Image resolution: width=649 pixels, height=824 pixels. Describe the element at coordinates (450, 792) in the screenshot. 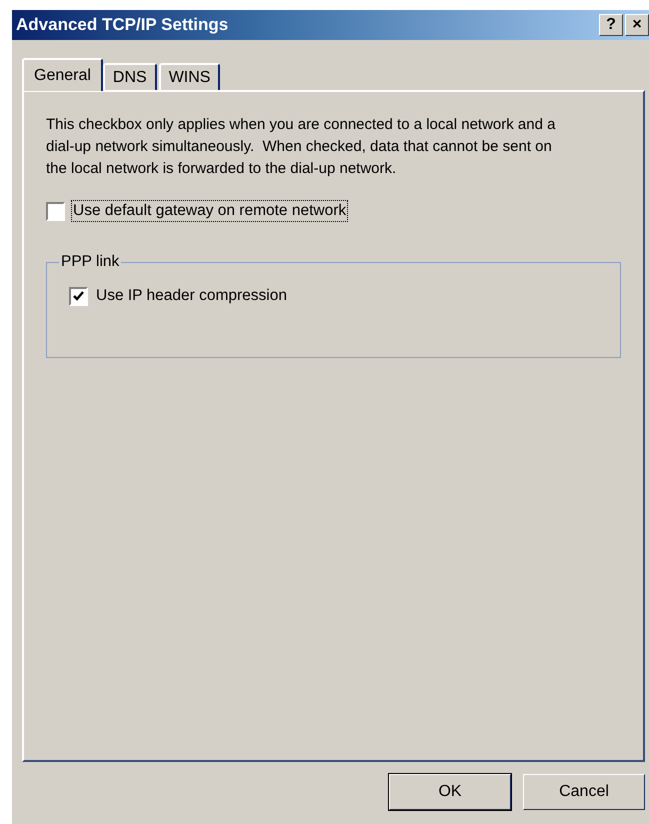

I see `ok-button: OK` at that location.